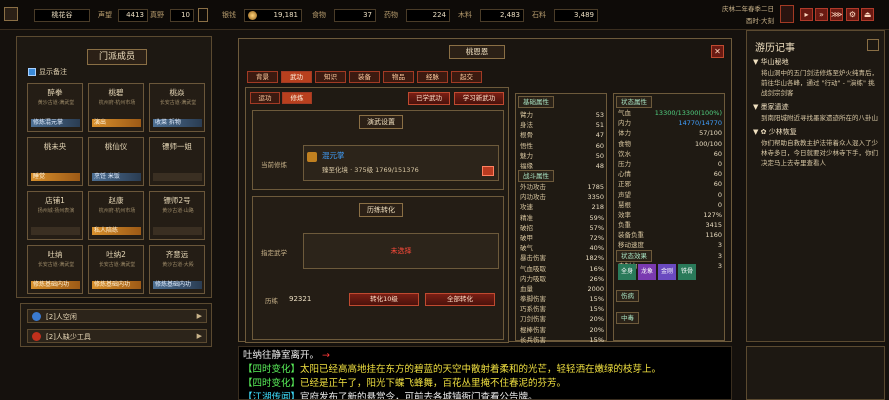 This screenshot has width=889, height=400. Describe the element at coordinates (177, 161) in the screenshot. I see `member-card: 镖师一姐` at that location.